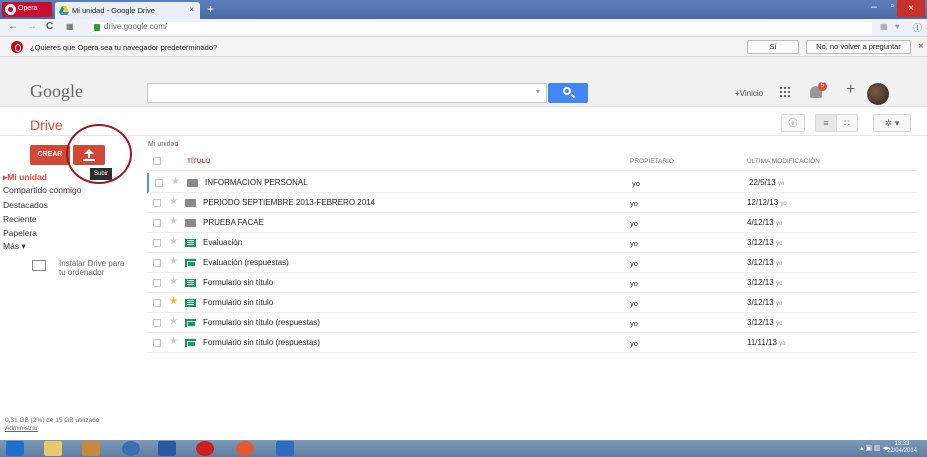 This screenshot has height=457, width=927. I want to click on create-button: CREAR, so click(50, 155).